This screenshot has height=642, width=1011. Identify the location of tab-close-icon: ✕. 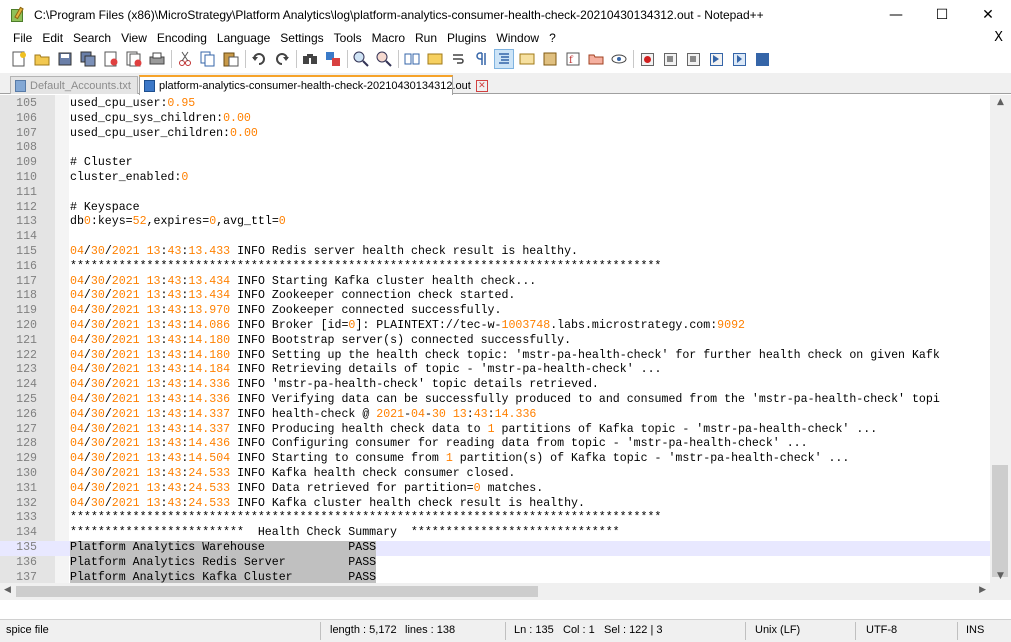
(481, 86).